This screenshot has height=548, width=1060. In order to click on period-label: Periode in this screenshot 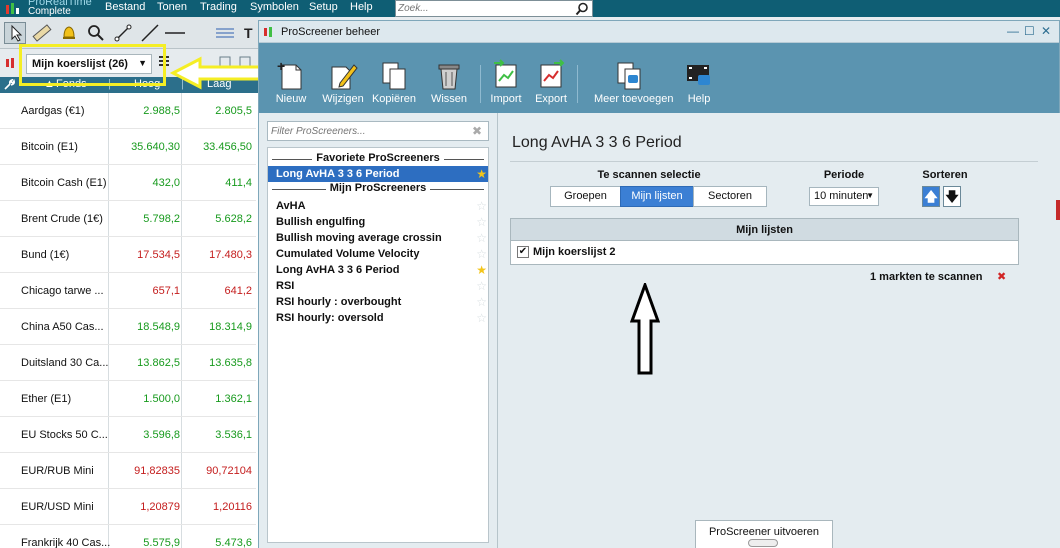, I will do `click(844, 175)`.